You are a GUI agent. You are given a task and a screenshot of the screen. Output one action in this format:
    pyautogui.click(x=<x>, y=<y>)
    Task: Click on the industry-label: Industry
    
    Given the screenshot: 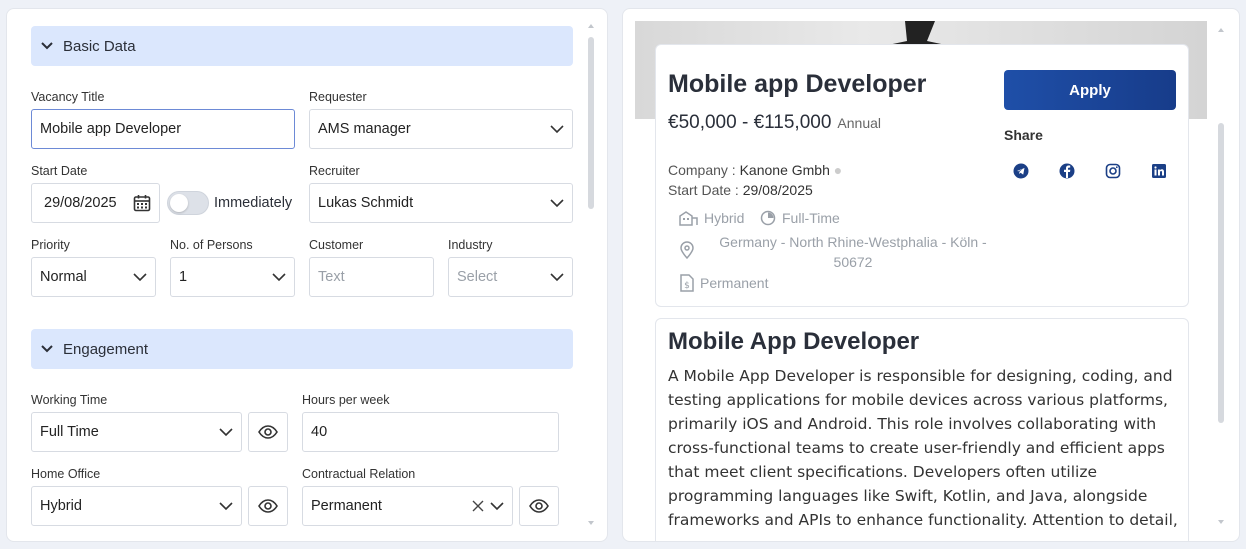 What is the action you would take?
    pyautogui.click(x=470, y=245)
    